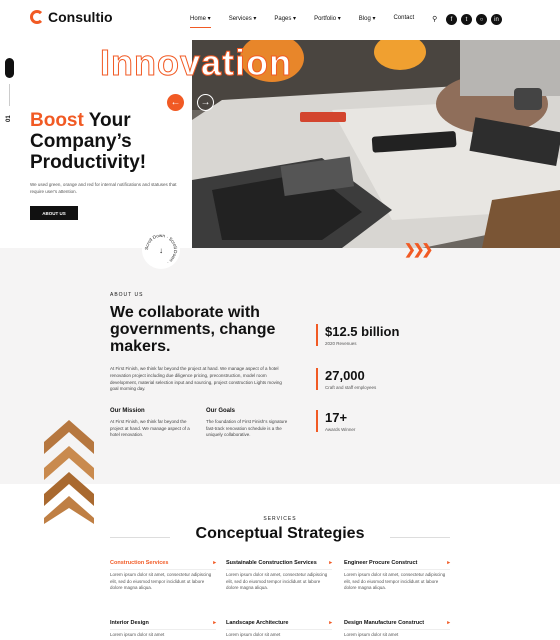 The image size is (560, 640). I want to click on instagram-icon: ○, so click(481, 19).